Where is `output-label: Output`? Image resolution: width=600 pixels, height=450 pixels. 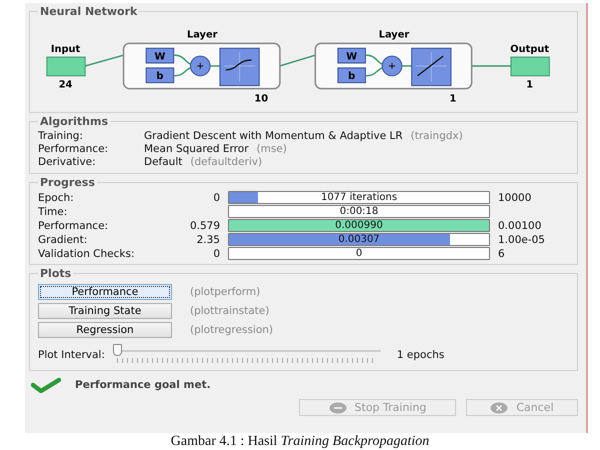 output-label: Output is located at coordinates (530, 50).